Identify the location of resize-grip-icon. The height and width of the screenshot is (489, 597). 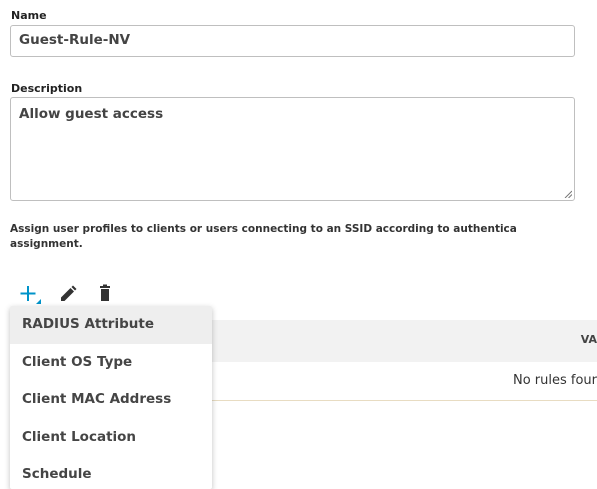
(568, 194).